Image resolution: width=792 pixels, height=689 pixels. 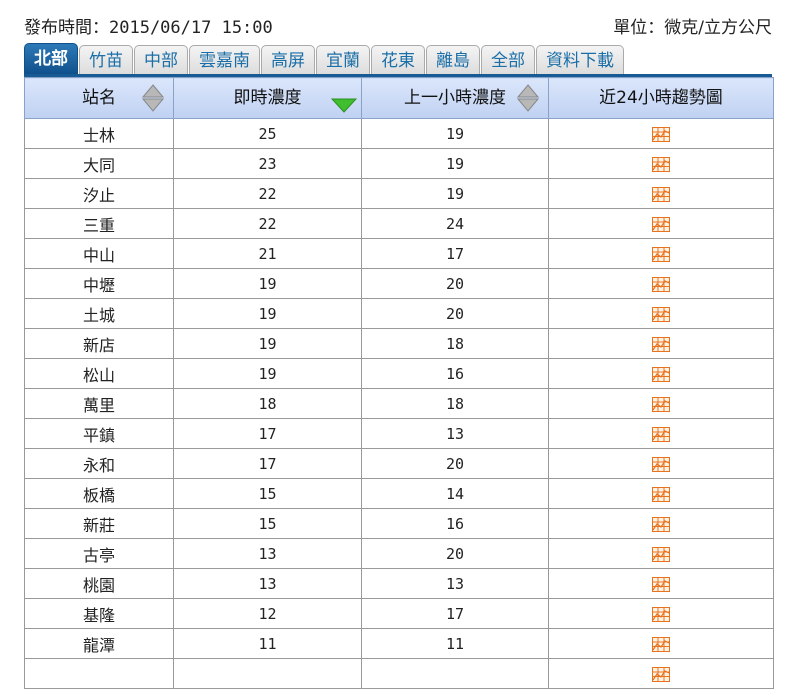 What do you see at coordinates (455, 433) in the screenshot?
I see `previous-value: 13` at bounding box center [455, 433].